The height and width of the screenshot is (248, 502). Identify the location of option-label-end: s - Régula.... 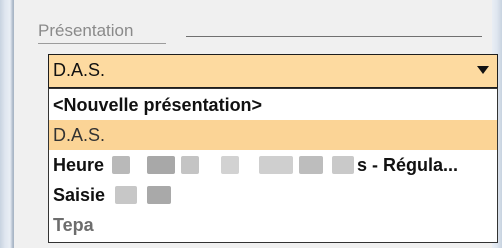
(408, 165).